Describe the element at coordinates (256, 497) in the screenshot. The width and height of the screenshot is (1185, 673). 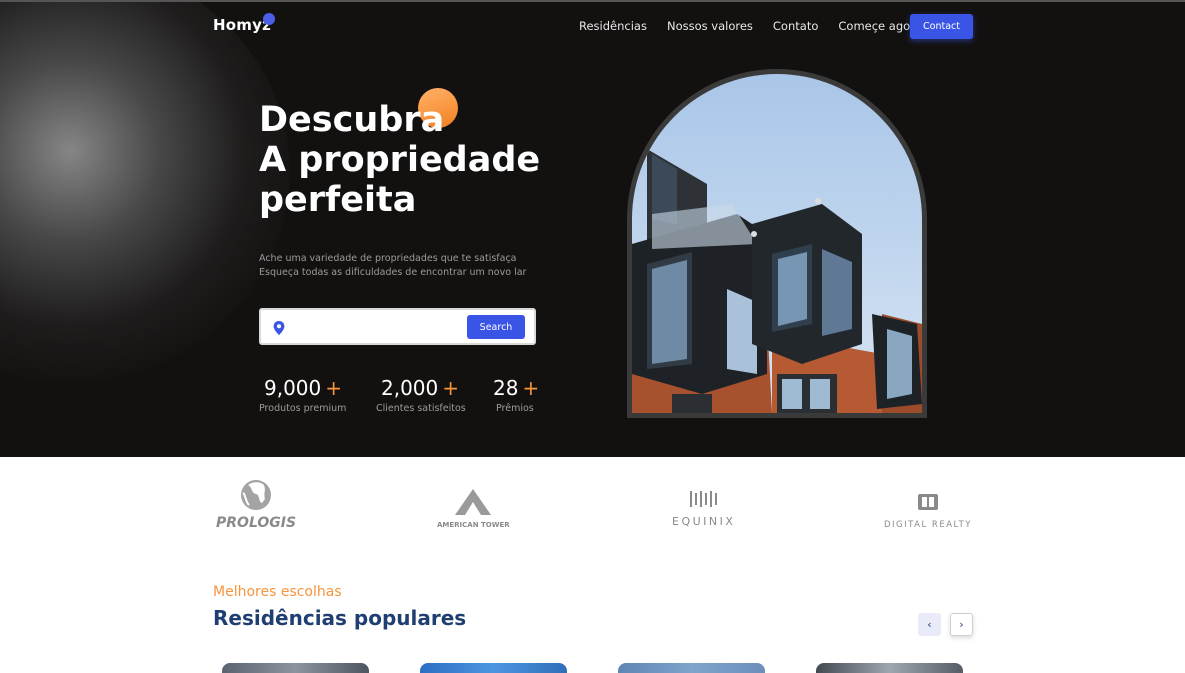
I see `globe-logo-icon` at that location.